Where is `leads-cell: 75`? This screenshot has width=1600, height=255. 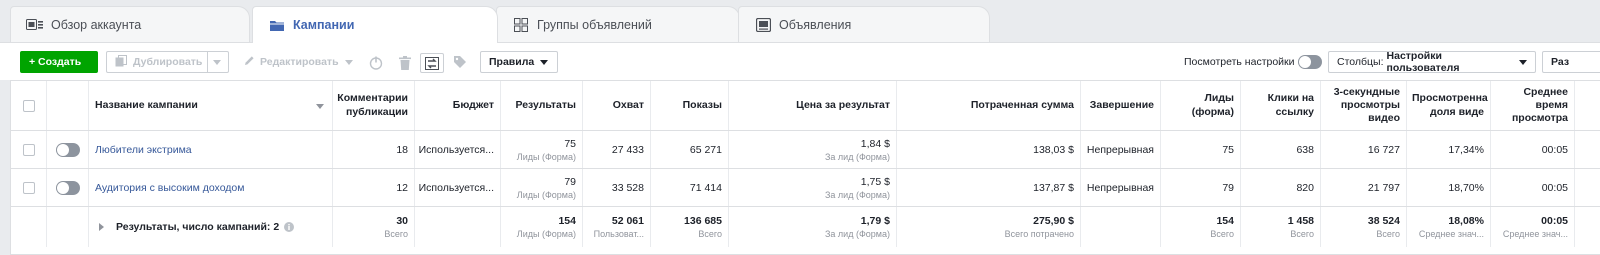
leads-cell: 75 is located at coordinates (1201, 149).